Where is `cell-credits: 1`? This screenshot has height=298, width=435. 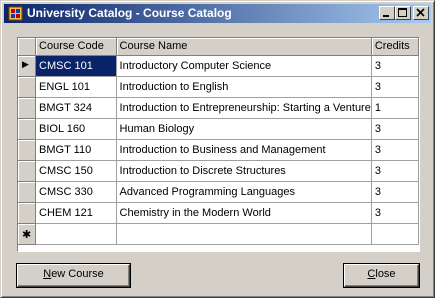
cell-credits: 1 is located at coordinates (395, 108).